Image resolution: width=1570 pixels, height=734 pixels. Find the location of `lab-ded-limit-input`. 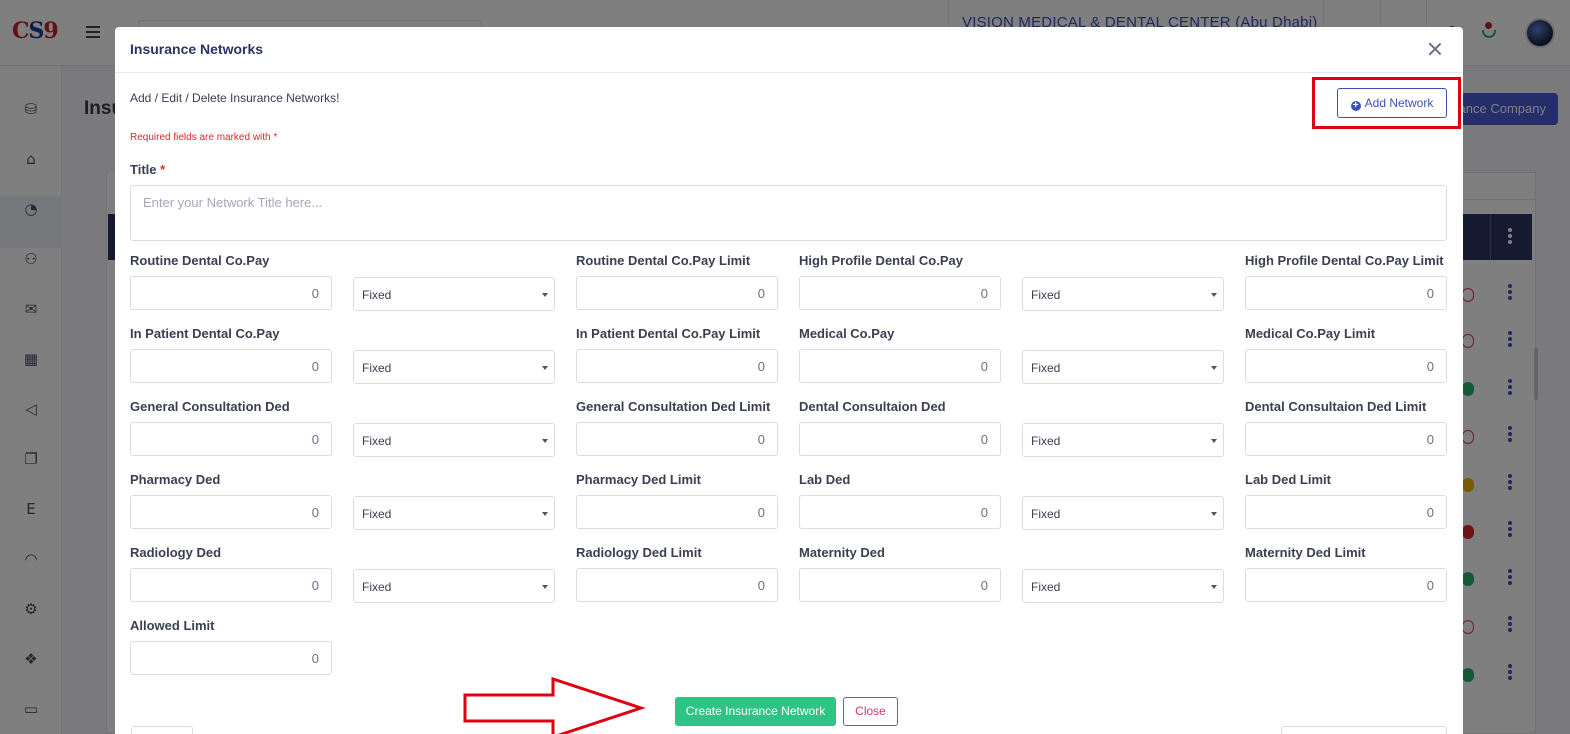

lab-ded-limit-input is located at coordinates (1346, 512).